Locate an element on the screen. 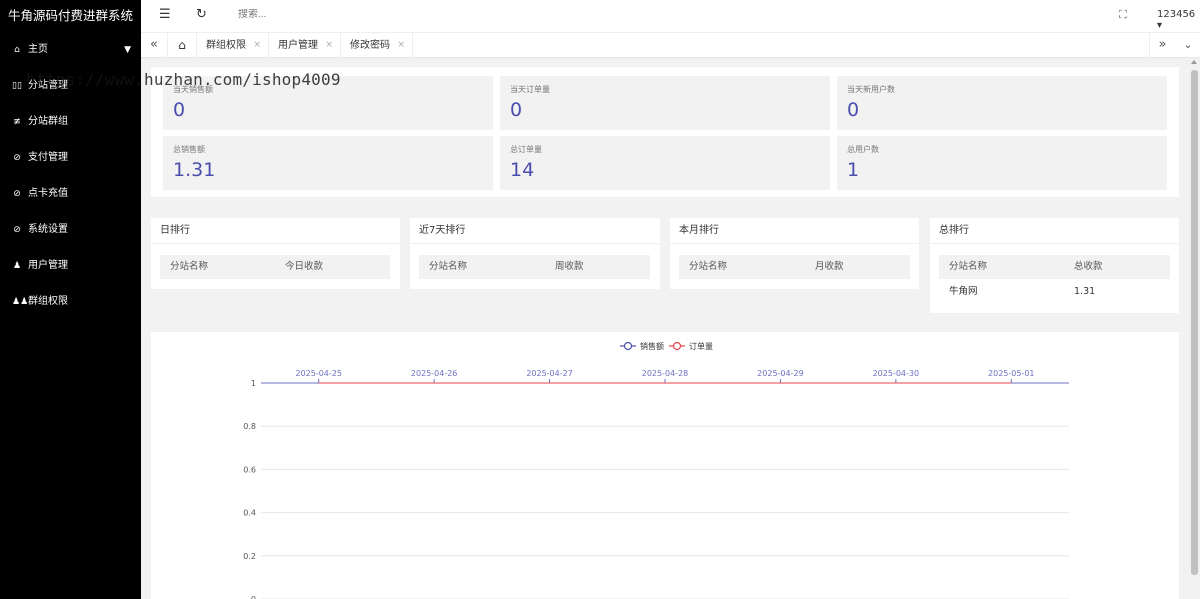 The height and width of the screenshot is (599, 1200). table-row: 牛角网 1.31 is located at coordinates (1054, 292).